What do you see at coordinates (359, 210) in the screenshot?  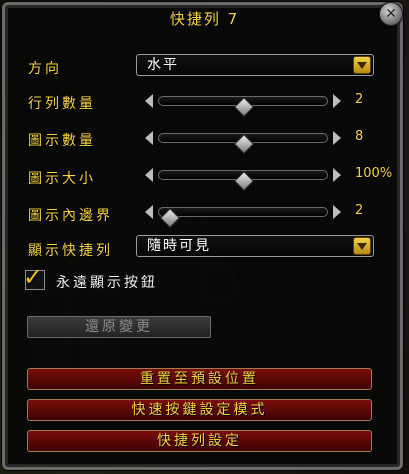 I see `icon-padding-value: 2` at bounding box center [359, 210].